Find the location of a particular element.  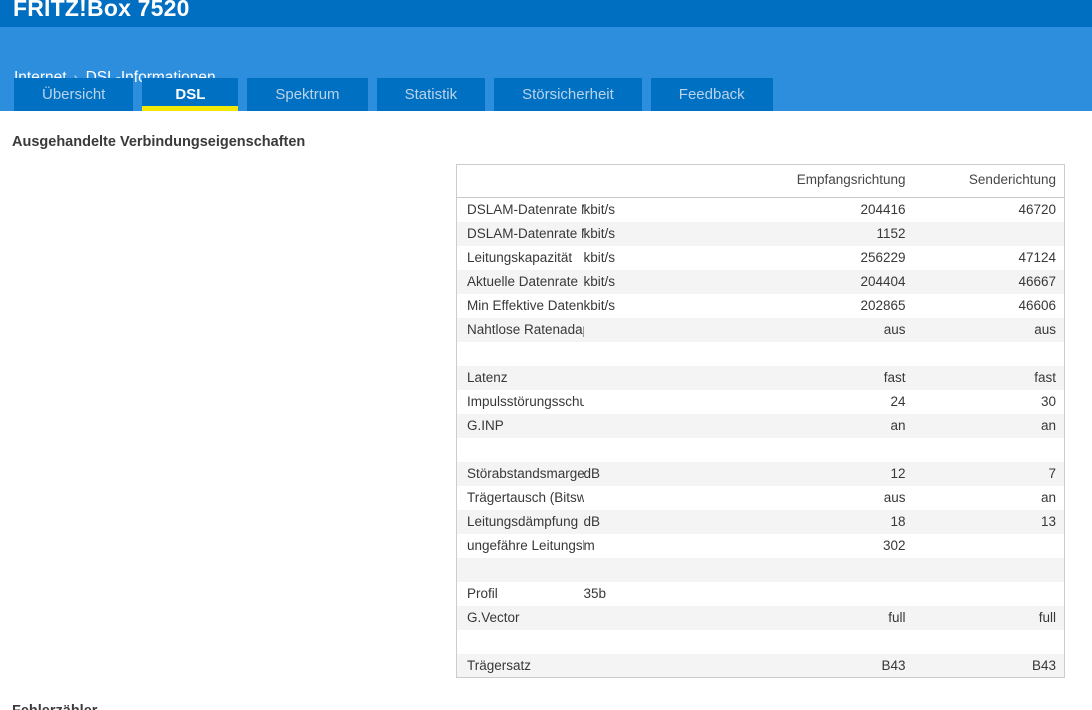

cell-parameter: Leitungsdämpfung is located at coordinates (523, 521).